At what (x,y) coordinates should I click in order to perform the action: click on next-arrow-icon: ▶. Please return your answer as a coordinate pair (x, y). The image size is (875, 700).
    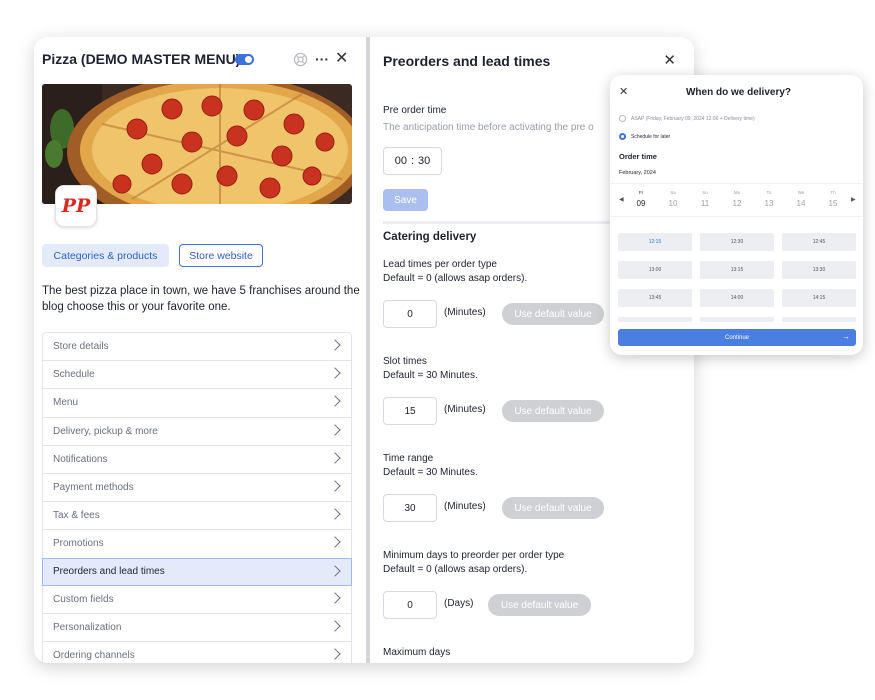
    Looking at the image, I should click on (853, 199).